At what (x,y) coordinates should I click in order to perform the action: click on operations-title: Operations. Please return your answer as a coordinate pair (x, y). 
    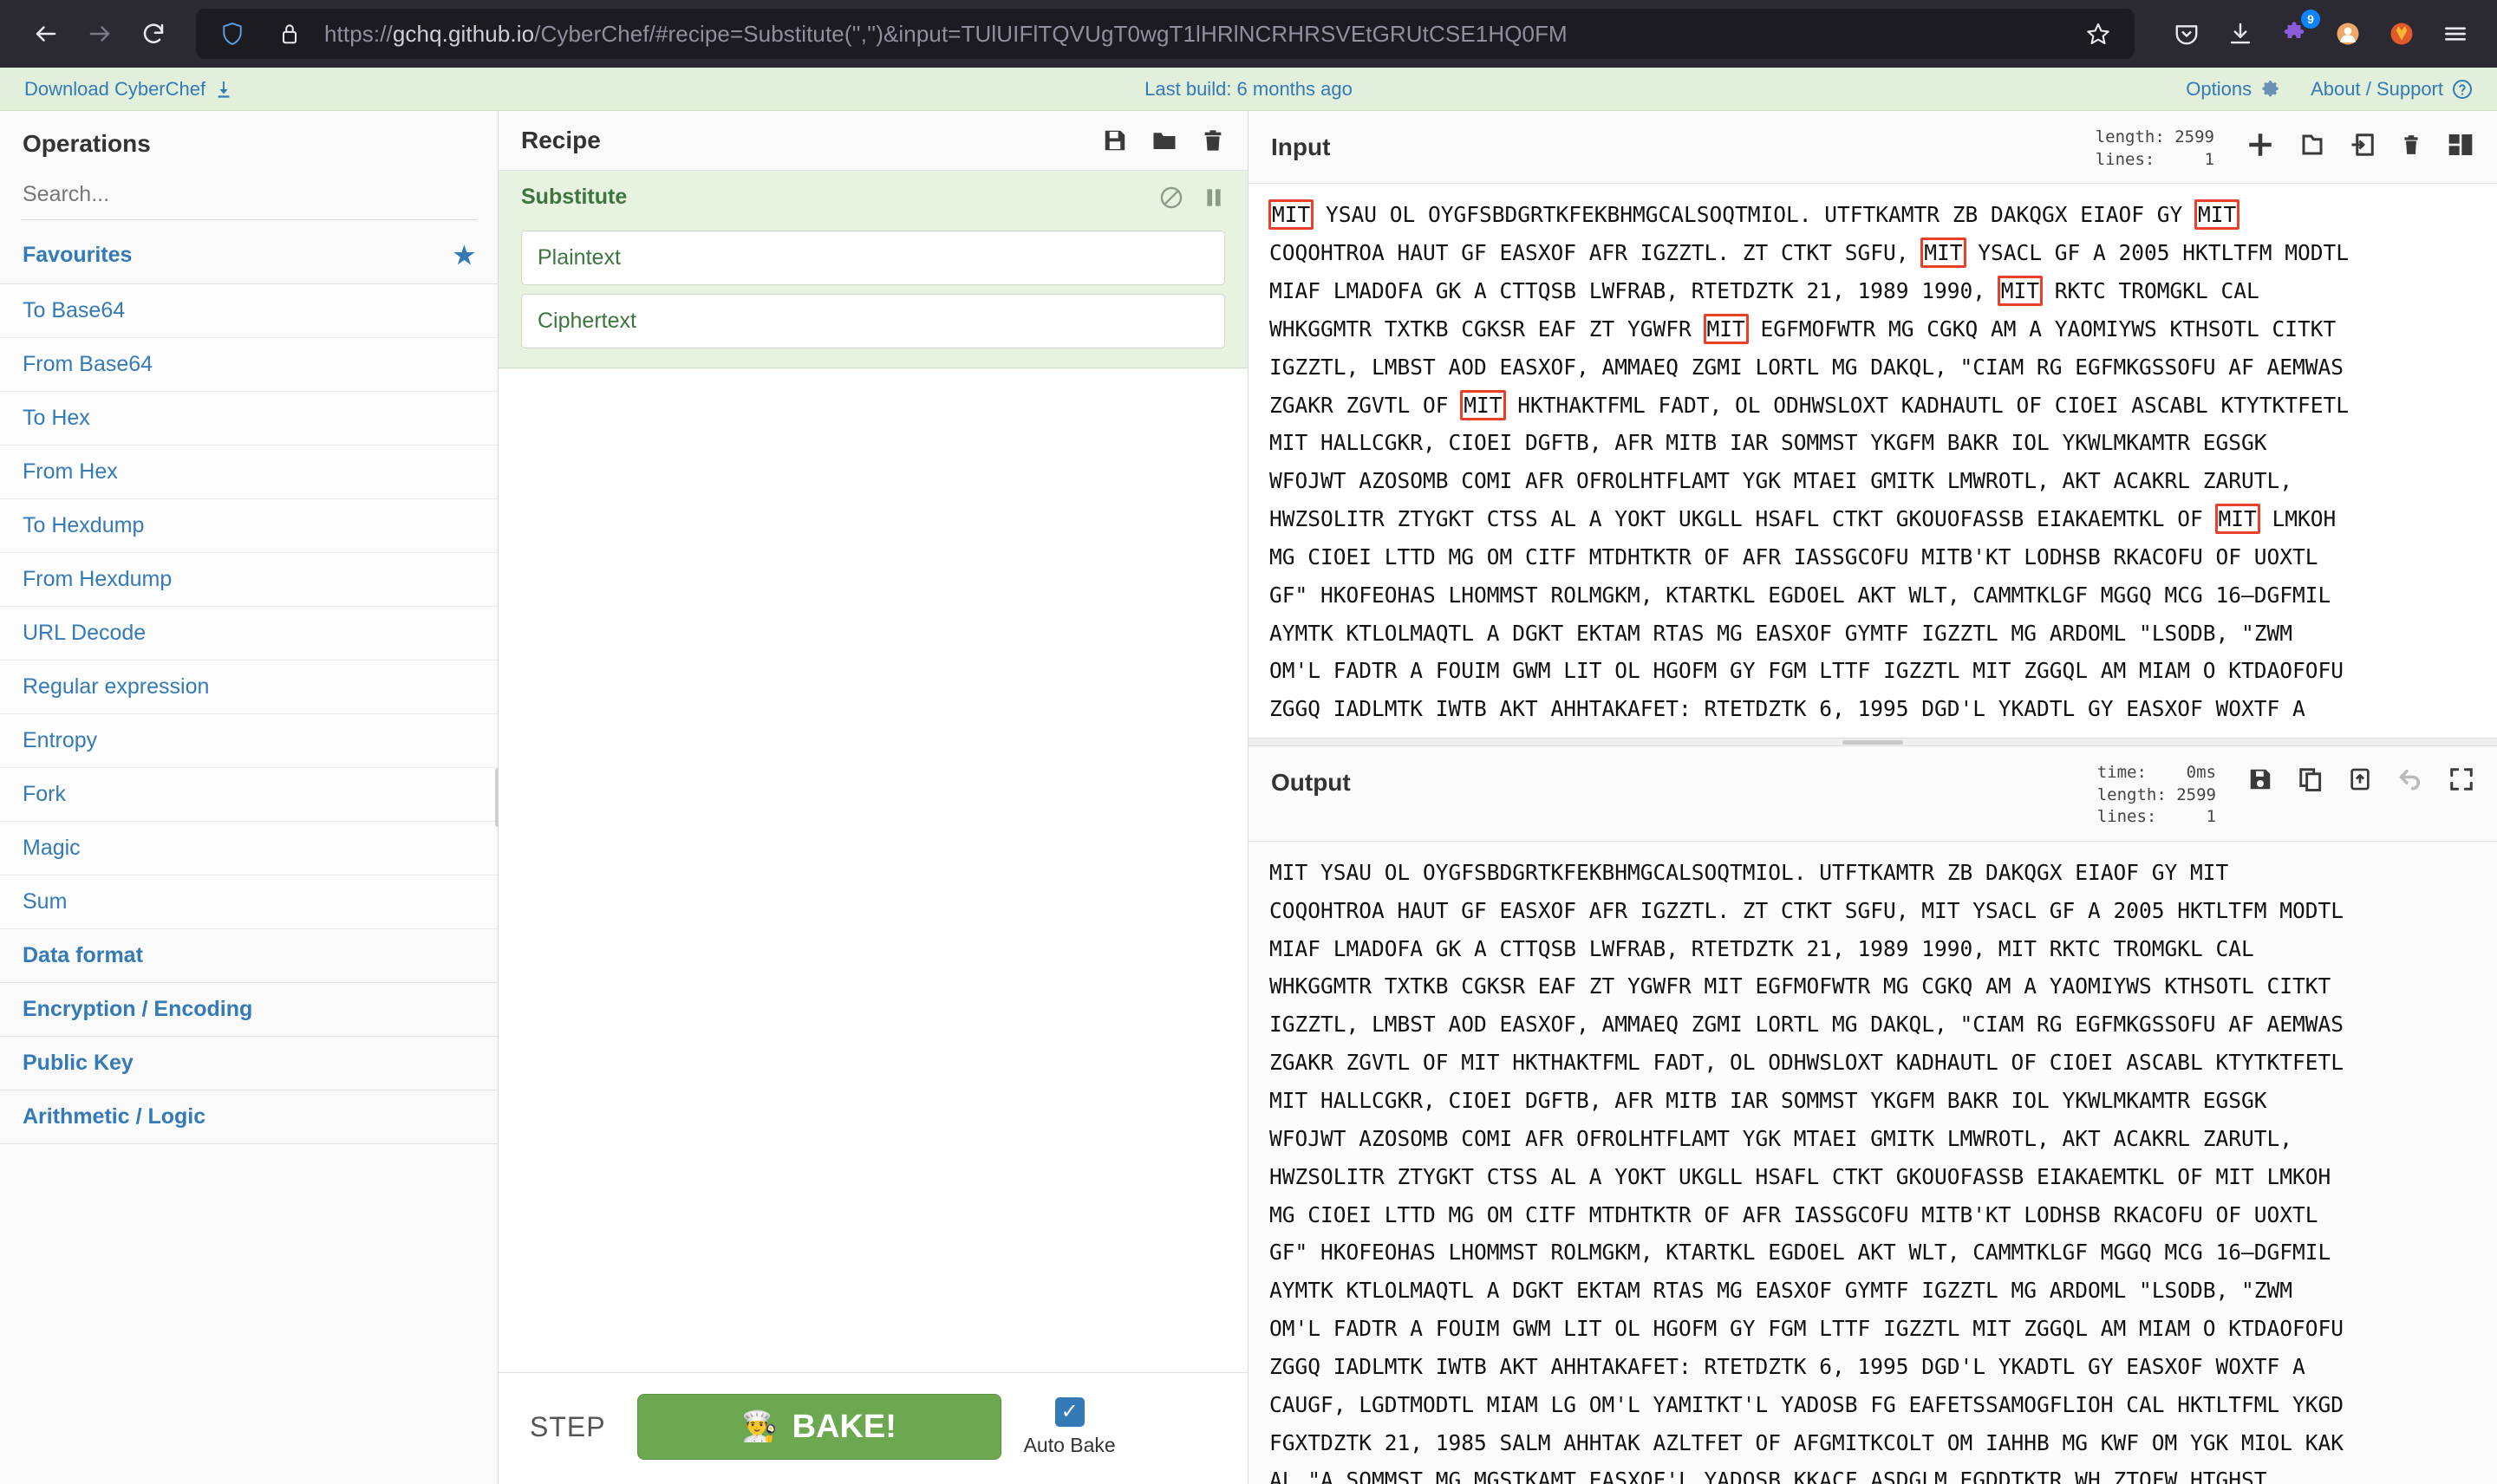
    Looking at the image, I should click on (87, 143).